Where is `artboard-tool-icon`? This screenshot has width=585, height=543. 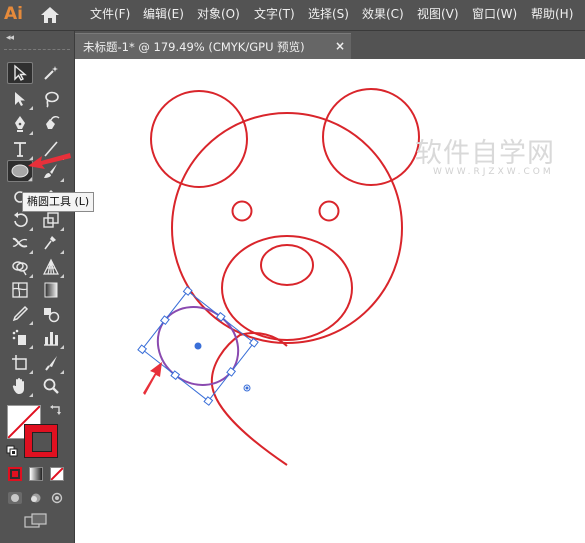
artboard-tool-icon is located at coordinates (20, 363).